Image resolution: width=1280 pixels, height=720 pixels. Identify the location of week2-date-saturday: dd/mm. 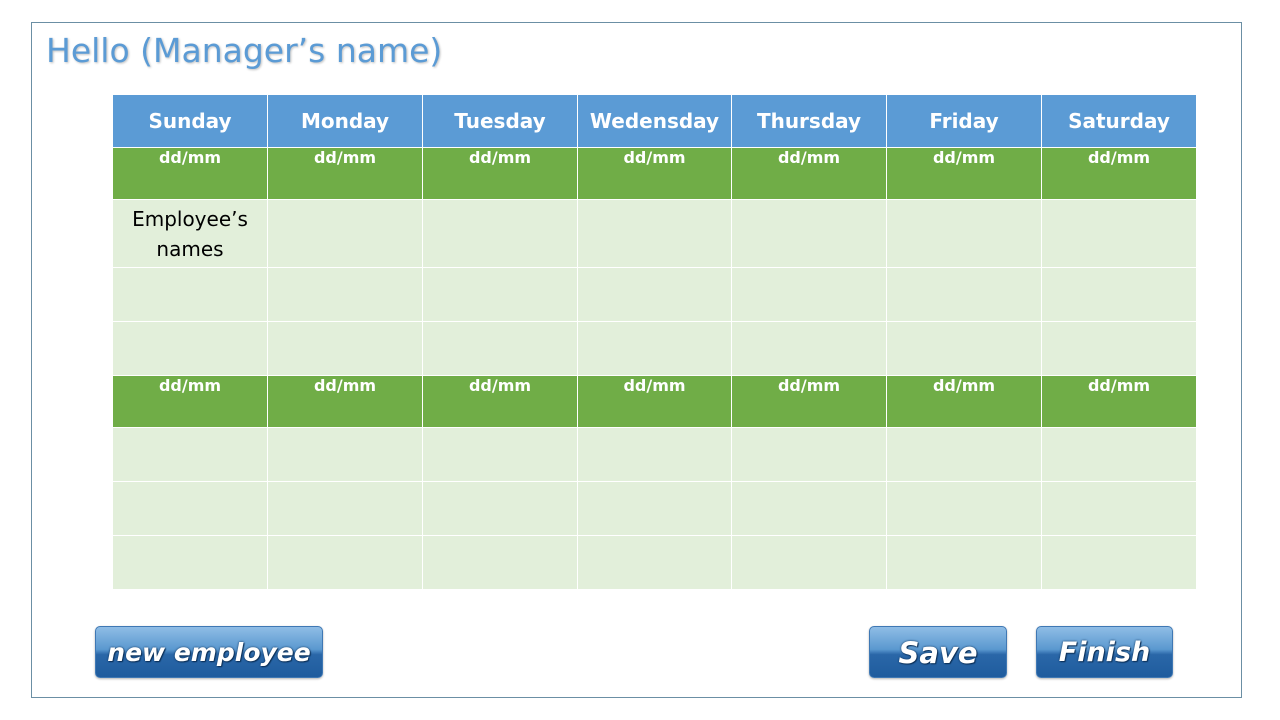
(1119, 401).